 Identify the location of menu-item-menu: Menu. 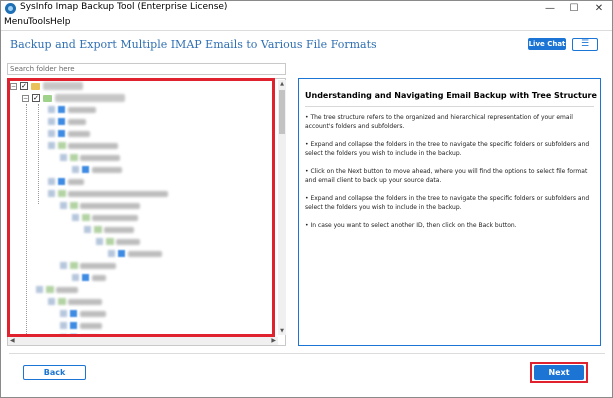
(16, 22).